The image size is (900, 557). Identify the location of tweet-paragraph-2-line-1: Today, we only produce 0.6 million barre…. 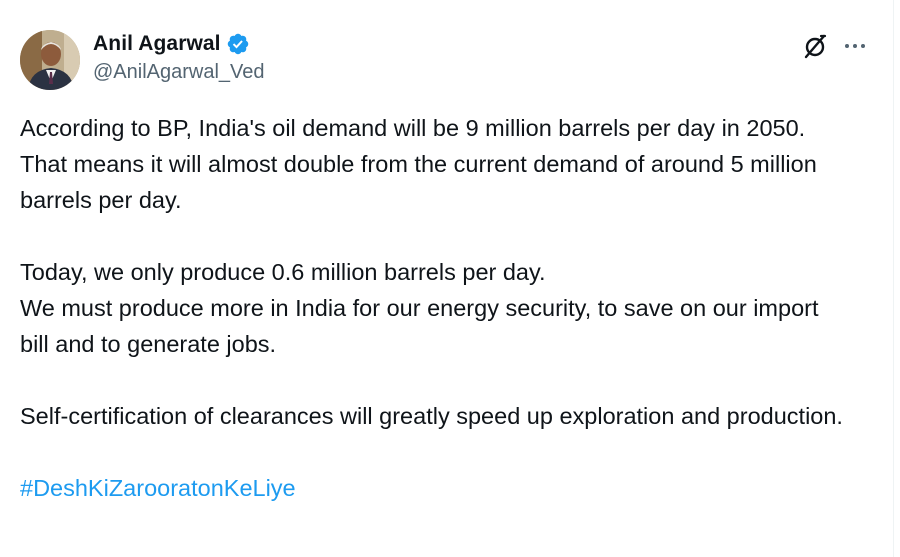
(283, 272).